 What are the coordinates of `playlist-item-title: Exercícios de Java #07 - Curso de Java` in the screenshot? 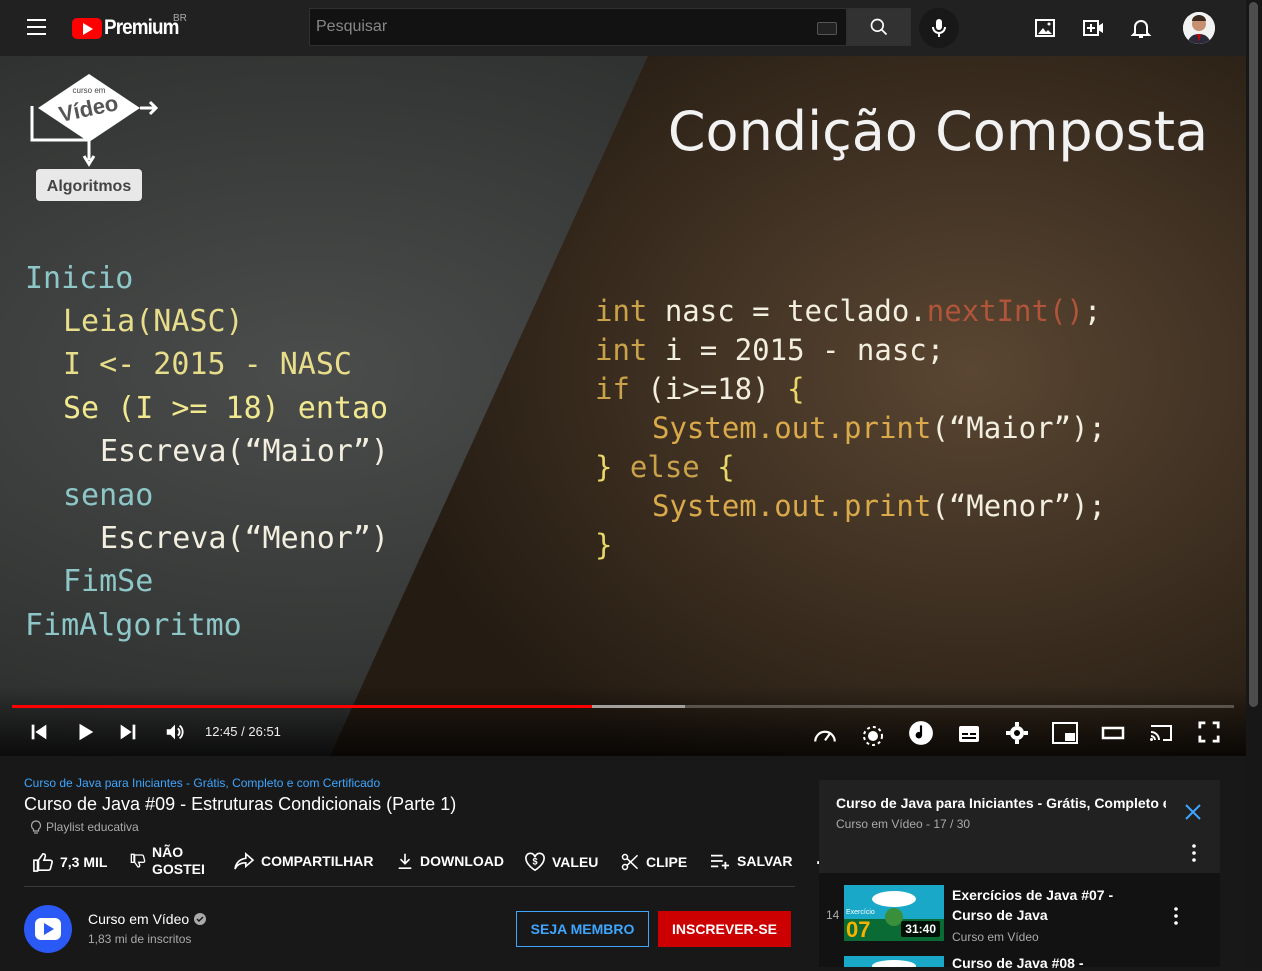 It's located at (1054, 905).